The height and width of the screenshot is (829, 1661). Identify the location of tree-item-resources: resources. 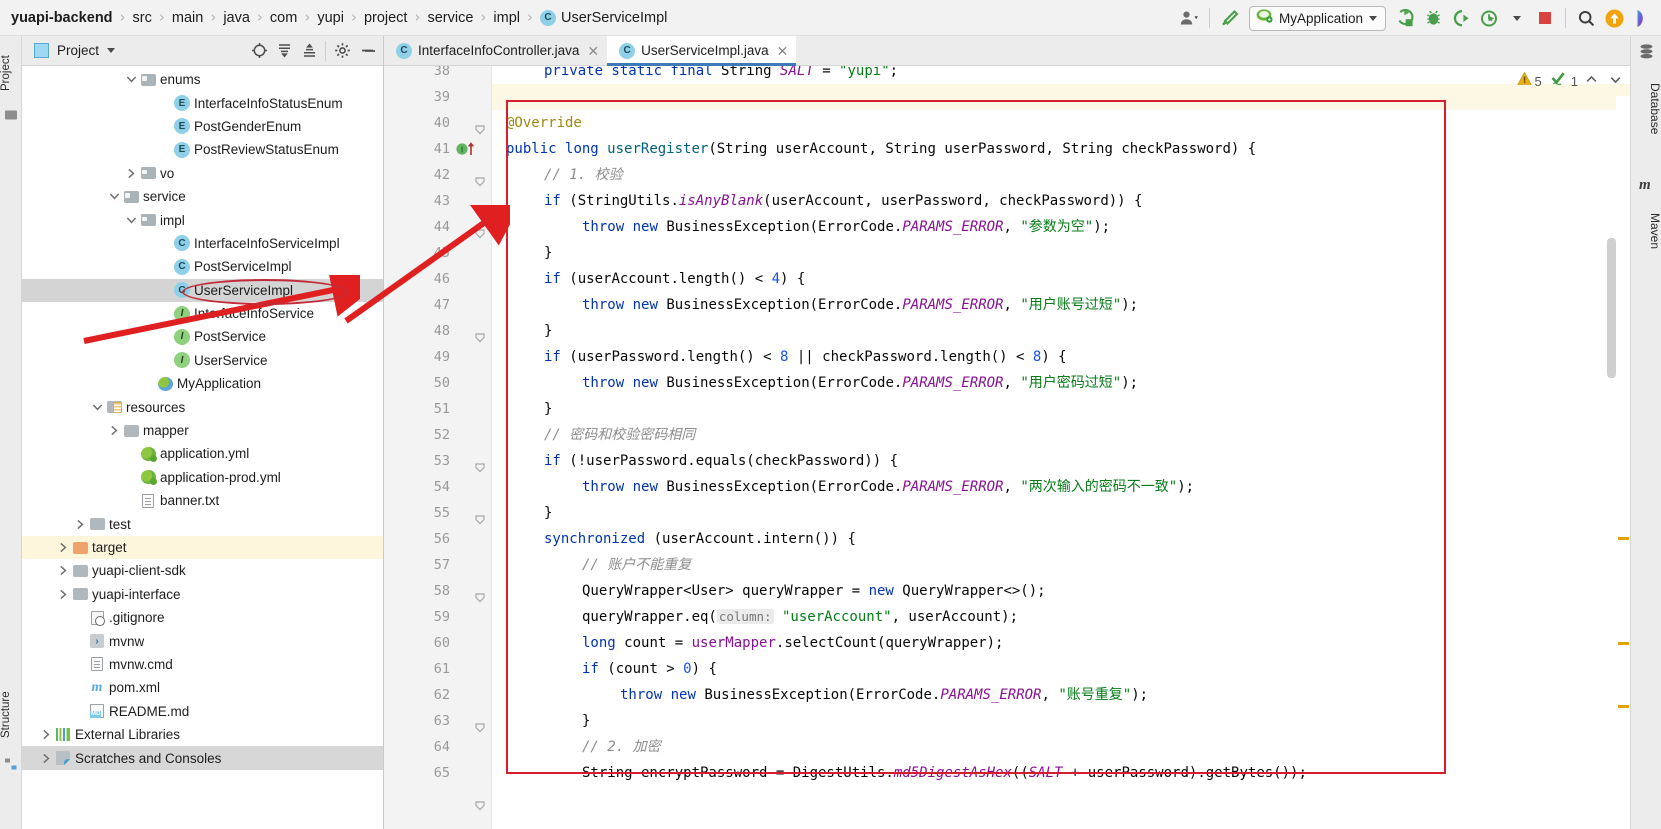
(202, 406).